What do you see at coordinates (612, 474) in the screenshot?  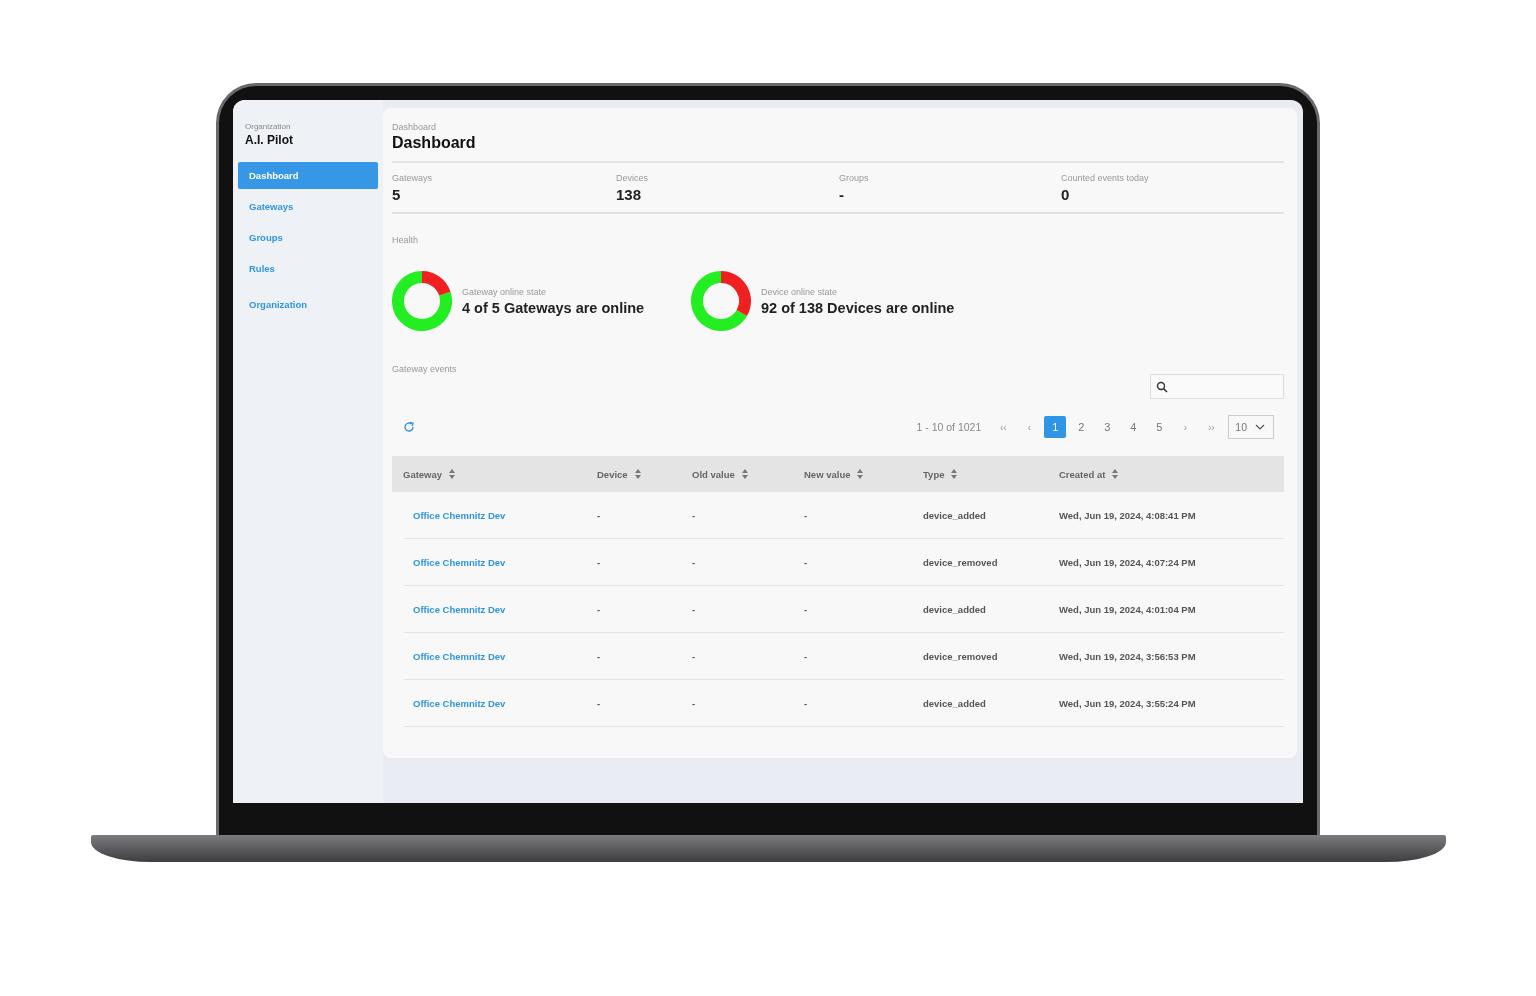 I see `column-header: Device` at bounding box center [612, 474].